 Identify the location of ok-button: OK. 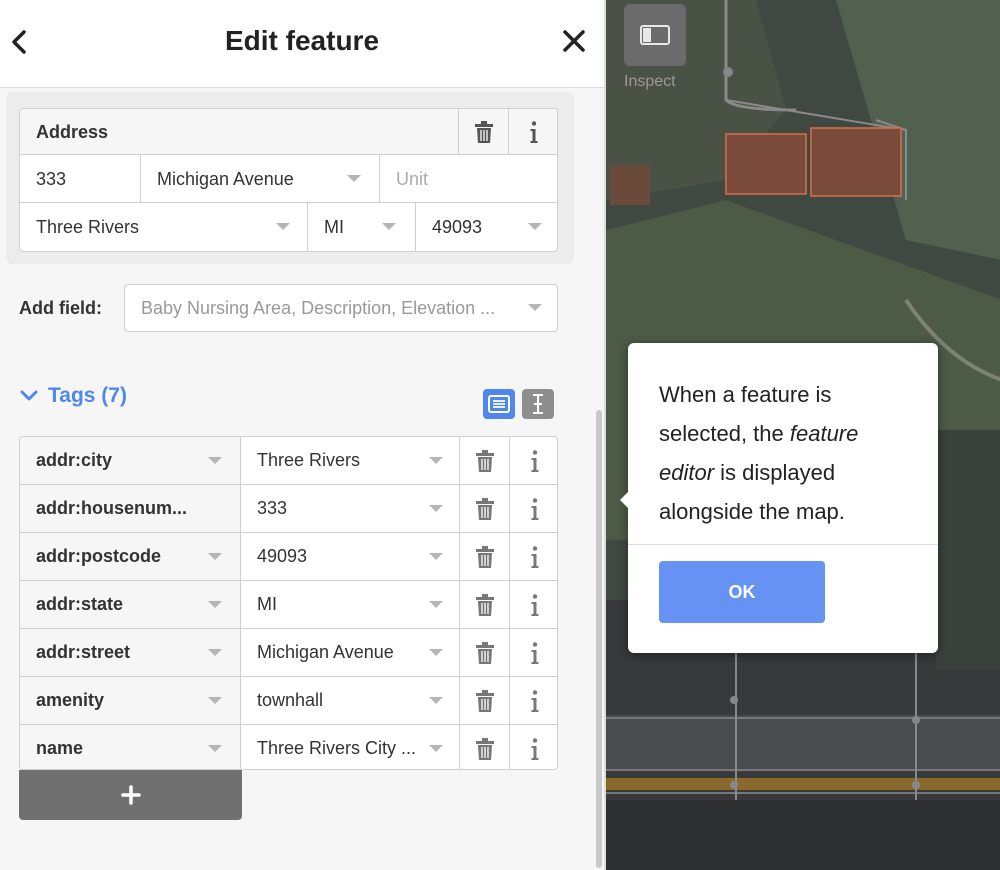
(742, 592).